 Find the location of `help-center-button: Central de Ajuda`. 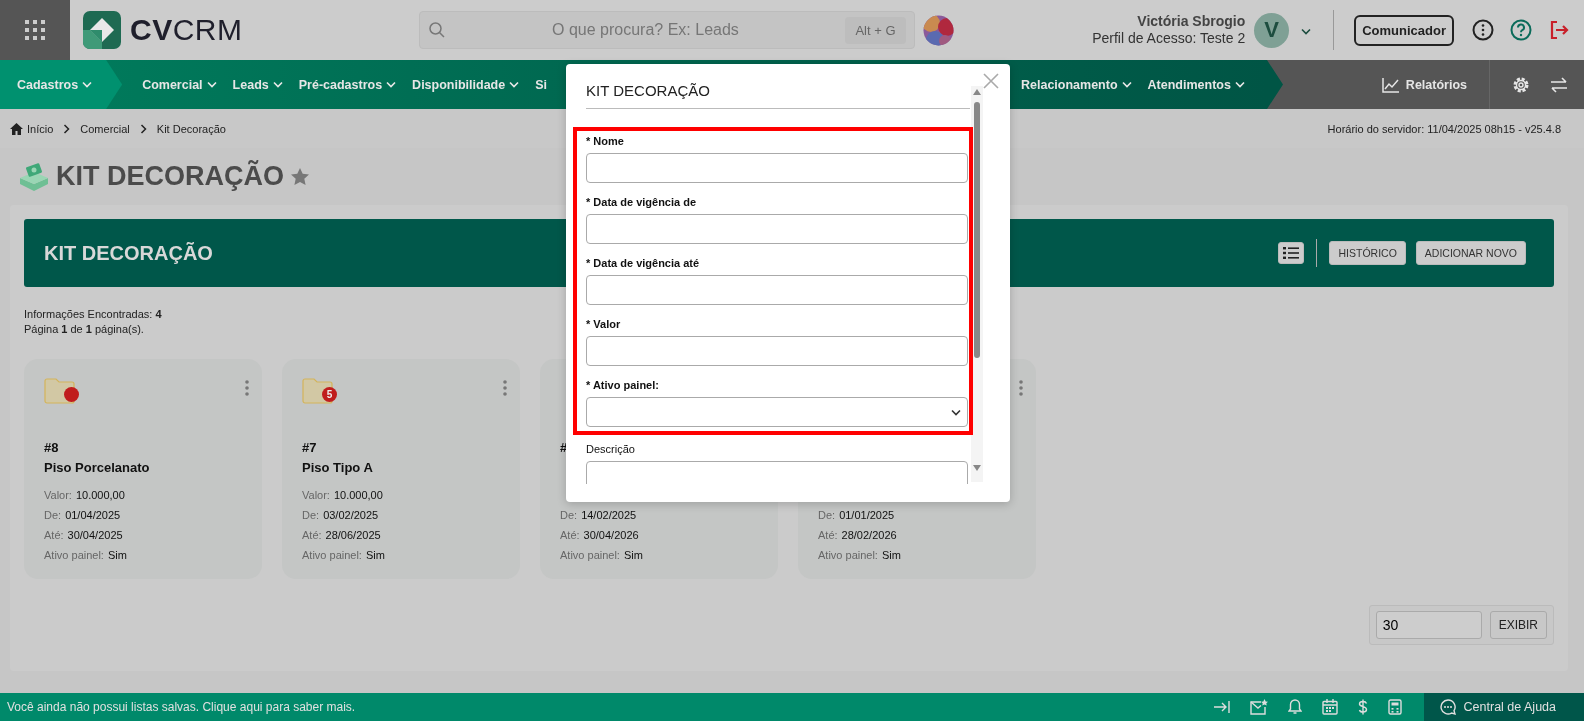

help-center-button: Central de Ajuda is located at coordinates (1503, 707).